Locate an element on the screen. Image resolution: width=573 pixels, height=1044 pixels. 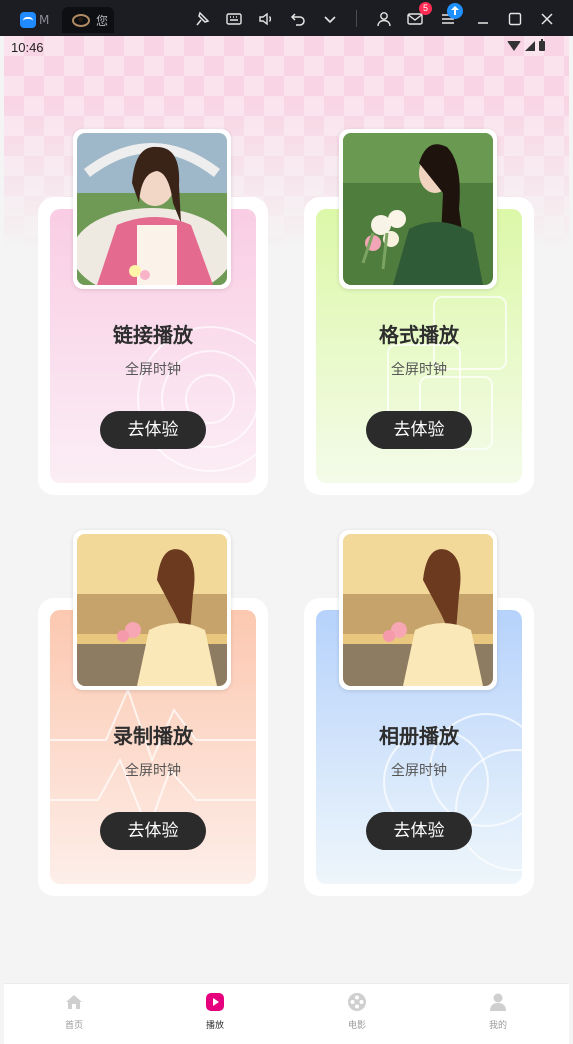
app-tab-1: M is located at coordinates (35, 20).